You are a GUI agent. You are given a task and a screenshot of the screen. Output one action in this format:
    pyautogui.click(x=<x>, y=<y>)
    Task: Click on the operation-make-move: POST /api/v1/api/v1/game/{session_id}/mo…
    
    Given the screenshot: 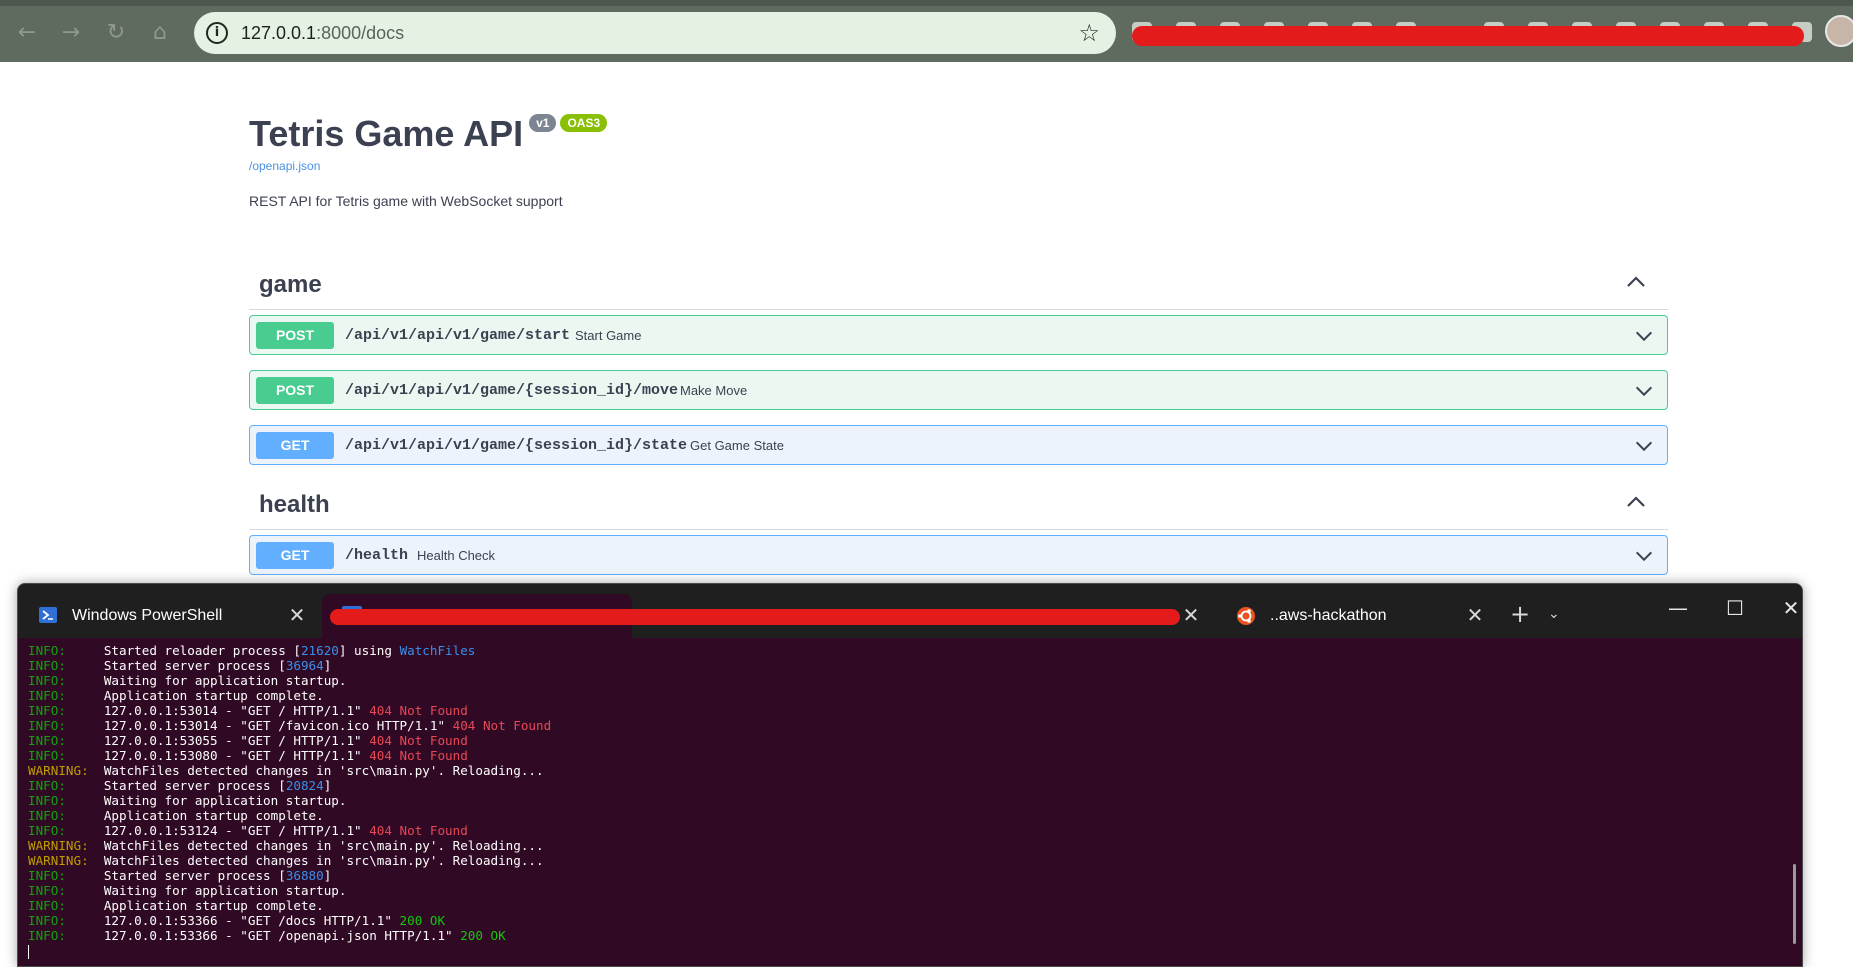 What is the action you would take?
    pyautogui.click(x=958, y=390)
    